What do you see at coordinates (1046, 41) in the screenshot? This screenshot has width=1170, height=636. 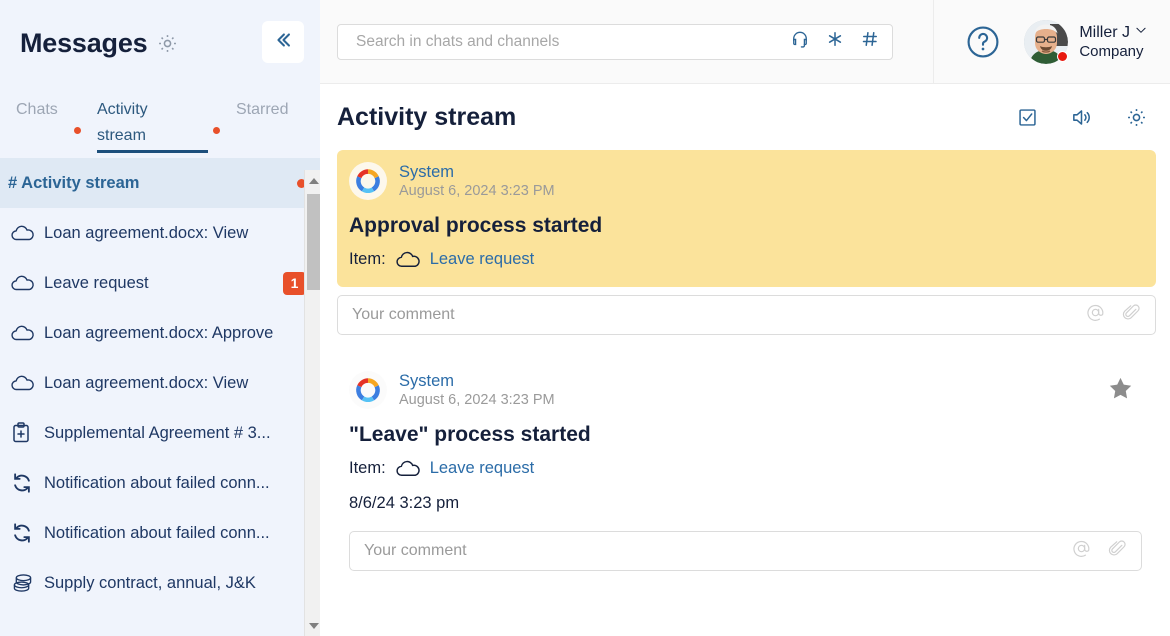 I see `avatar` at bounding box center [1046, 41].